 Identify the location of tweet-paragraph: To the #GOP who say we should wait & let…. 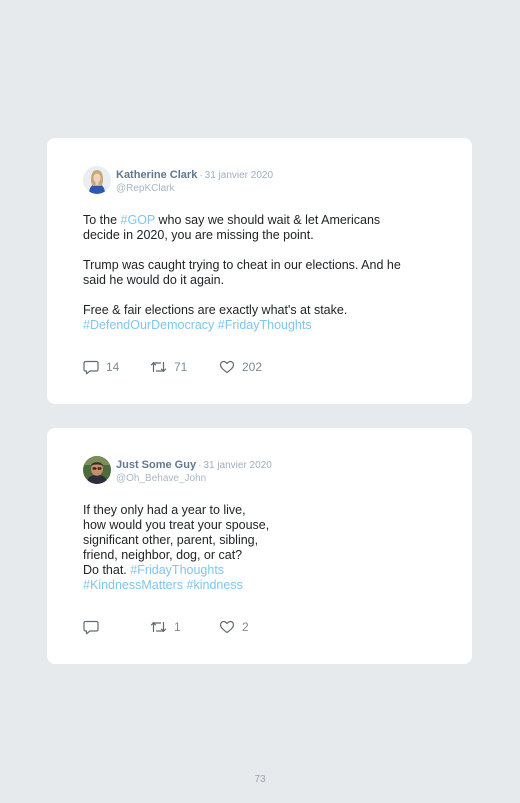
(258, 228).